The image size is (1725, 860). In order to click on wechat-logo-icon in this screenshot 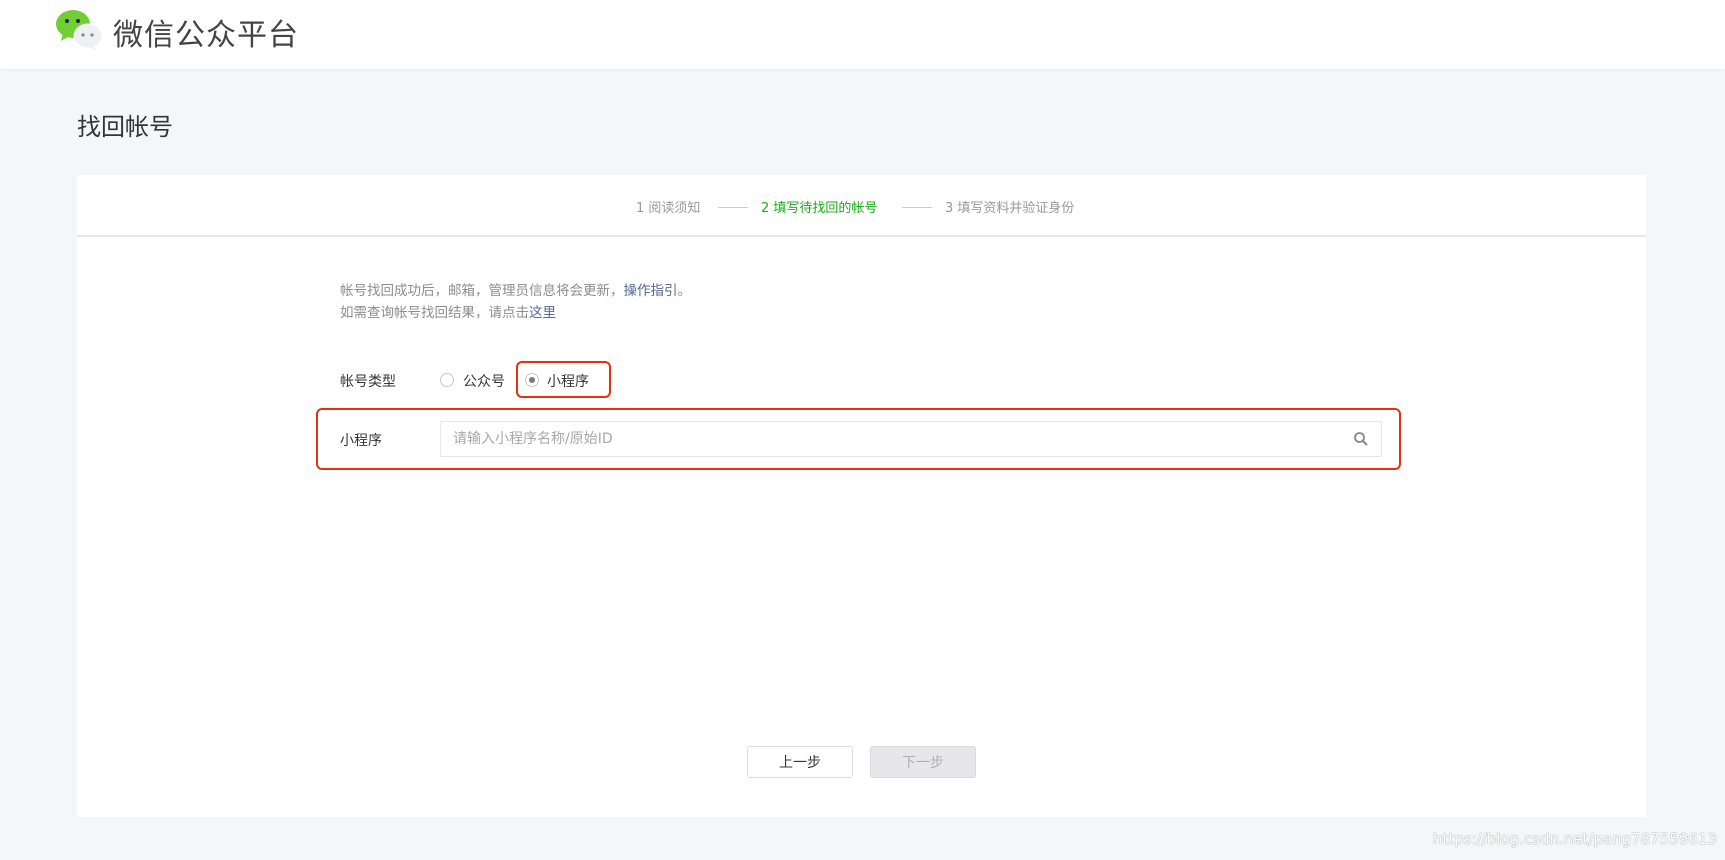, I will do `click(79, 30)`.